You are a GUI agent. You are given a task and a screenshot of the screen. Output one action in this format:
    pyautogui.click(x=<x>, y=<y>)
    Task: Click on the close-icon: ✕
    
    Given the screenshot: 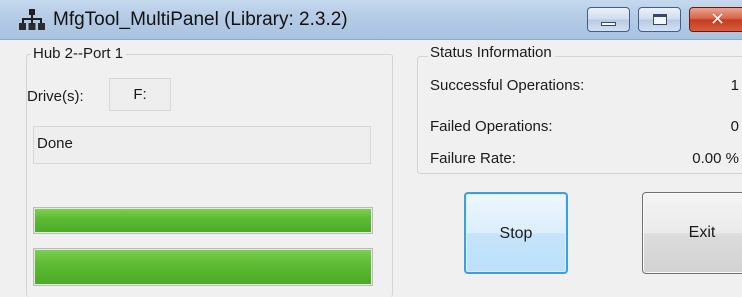 What is the action you would take?
    pyautogui.click(x=718, y=19)
    